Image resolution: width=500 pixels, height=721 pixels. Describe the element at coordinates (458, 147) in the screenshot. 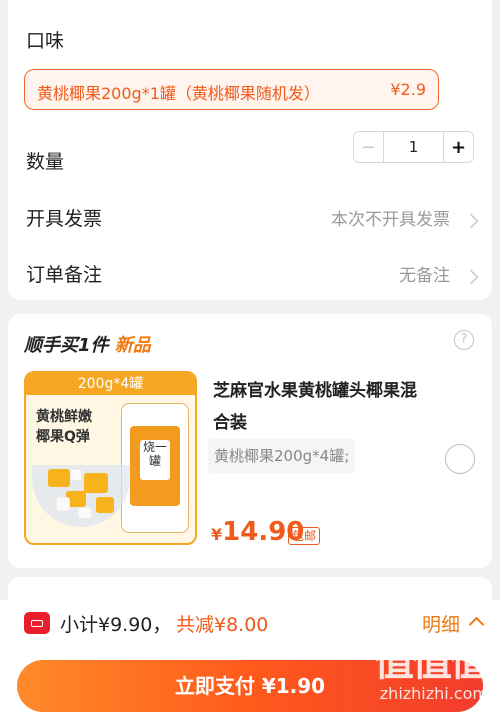

I see `increase-button: +` at that location.